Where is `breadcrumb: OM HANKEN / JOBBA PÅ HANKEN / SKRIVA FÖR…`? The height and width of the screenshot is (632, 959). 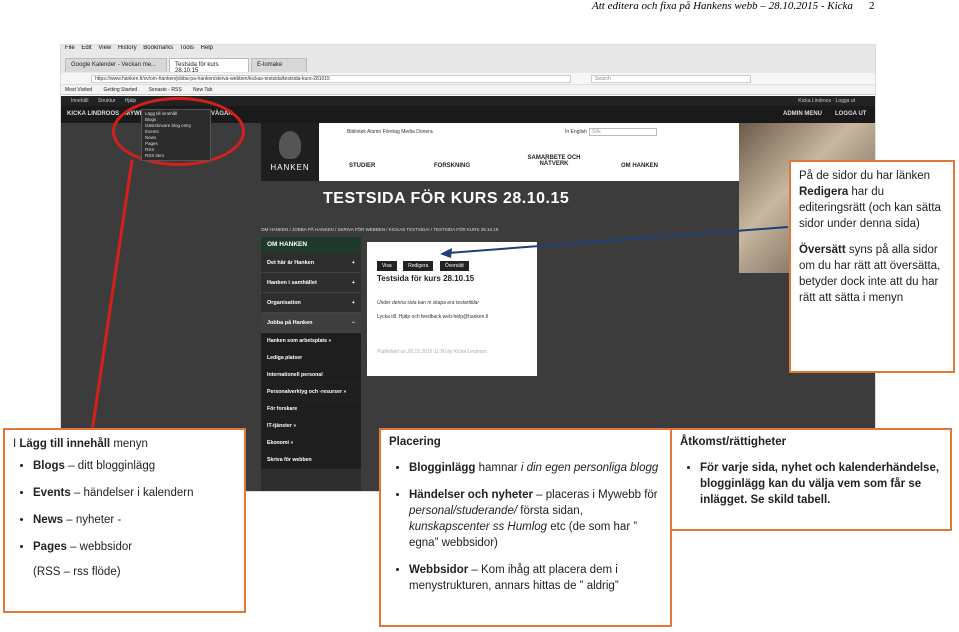 breadcrumb: OM HANKEN / JOBBA PÅ HANKEN / SKRIVA FÖR… is located at coordinates (379, 229).